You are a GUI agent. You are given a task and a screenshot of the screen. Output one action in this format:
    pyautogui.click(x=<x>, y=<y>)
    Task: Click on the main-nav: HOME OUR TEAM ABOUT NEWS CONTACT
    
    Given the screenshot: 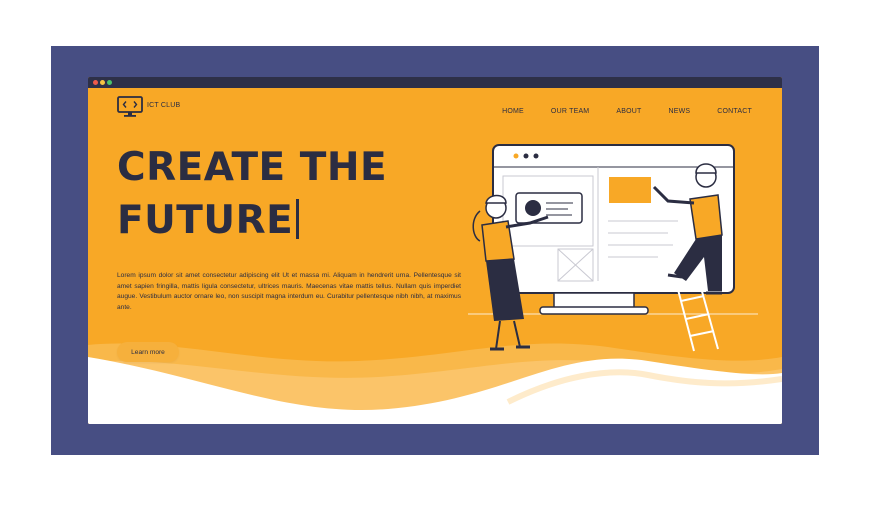 What is the action you would take?
    pyautogui.click(x=613, y=111)
    